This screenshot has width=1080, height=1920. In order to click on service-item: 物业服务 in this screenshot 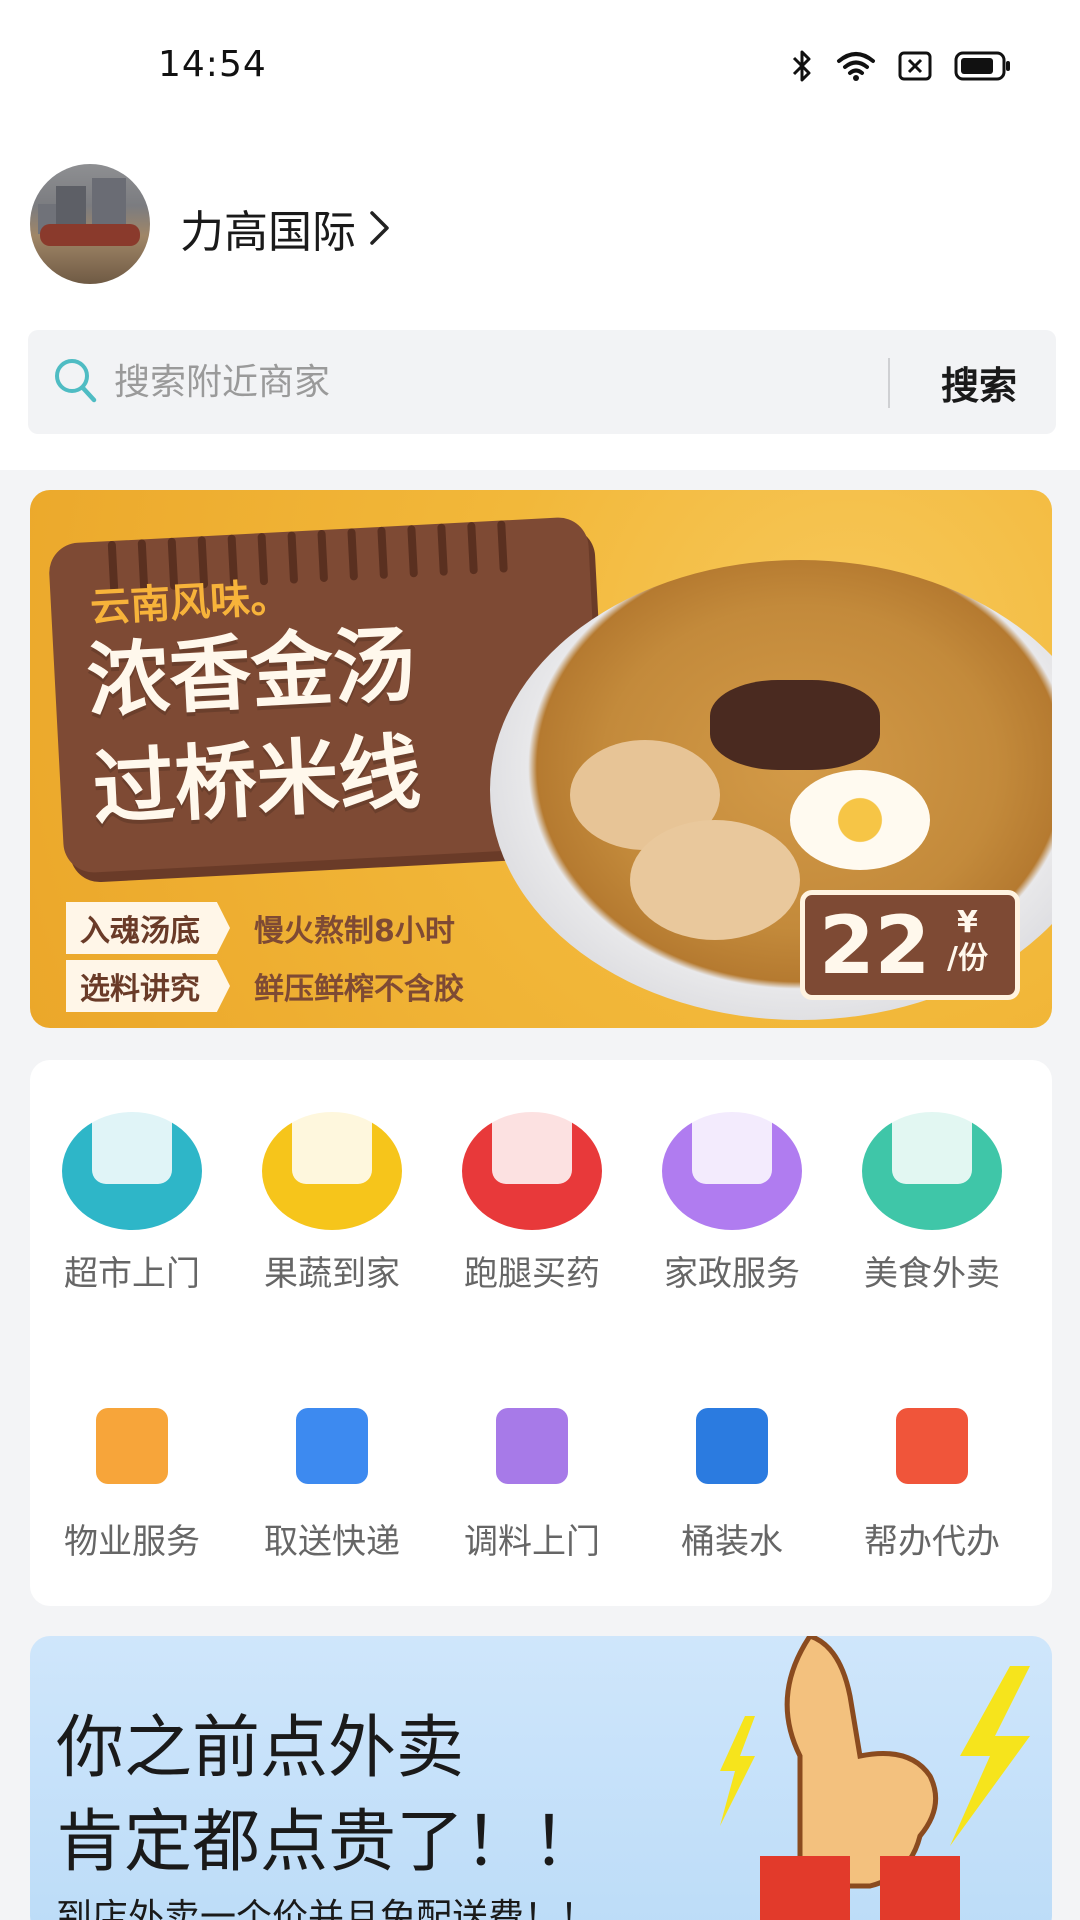, I will do `click(132, 1480)`.